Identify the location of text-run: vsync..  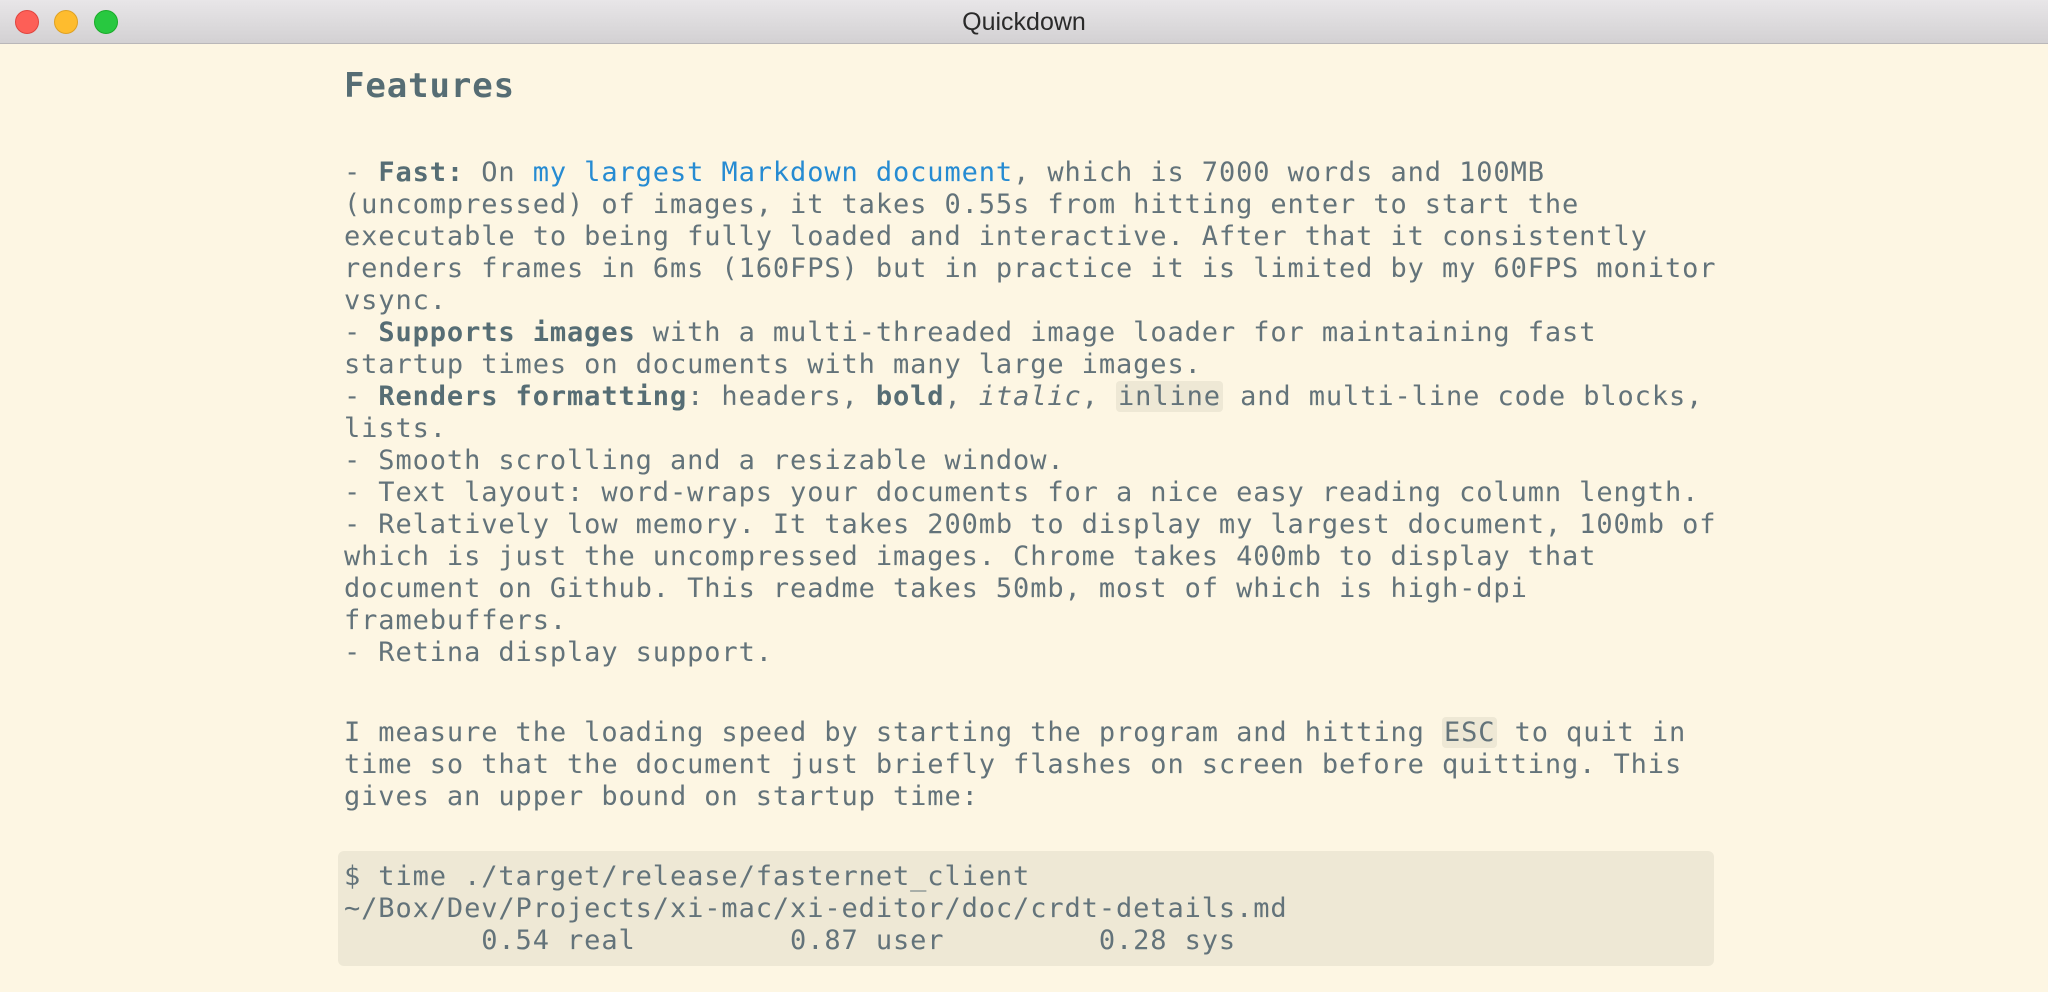
(395, 300).